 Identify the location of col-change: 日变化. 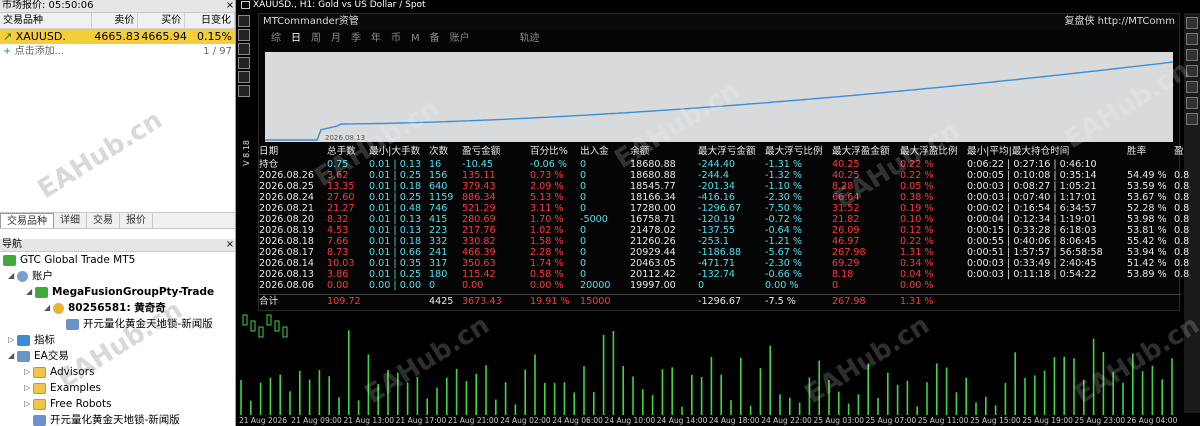
(210, 20).